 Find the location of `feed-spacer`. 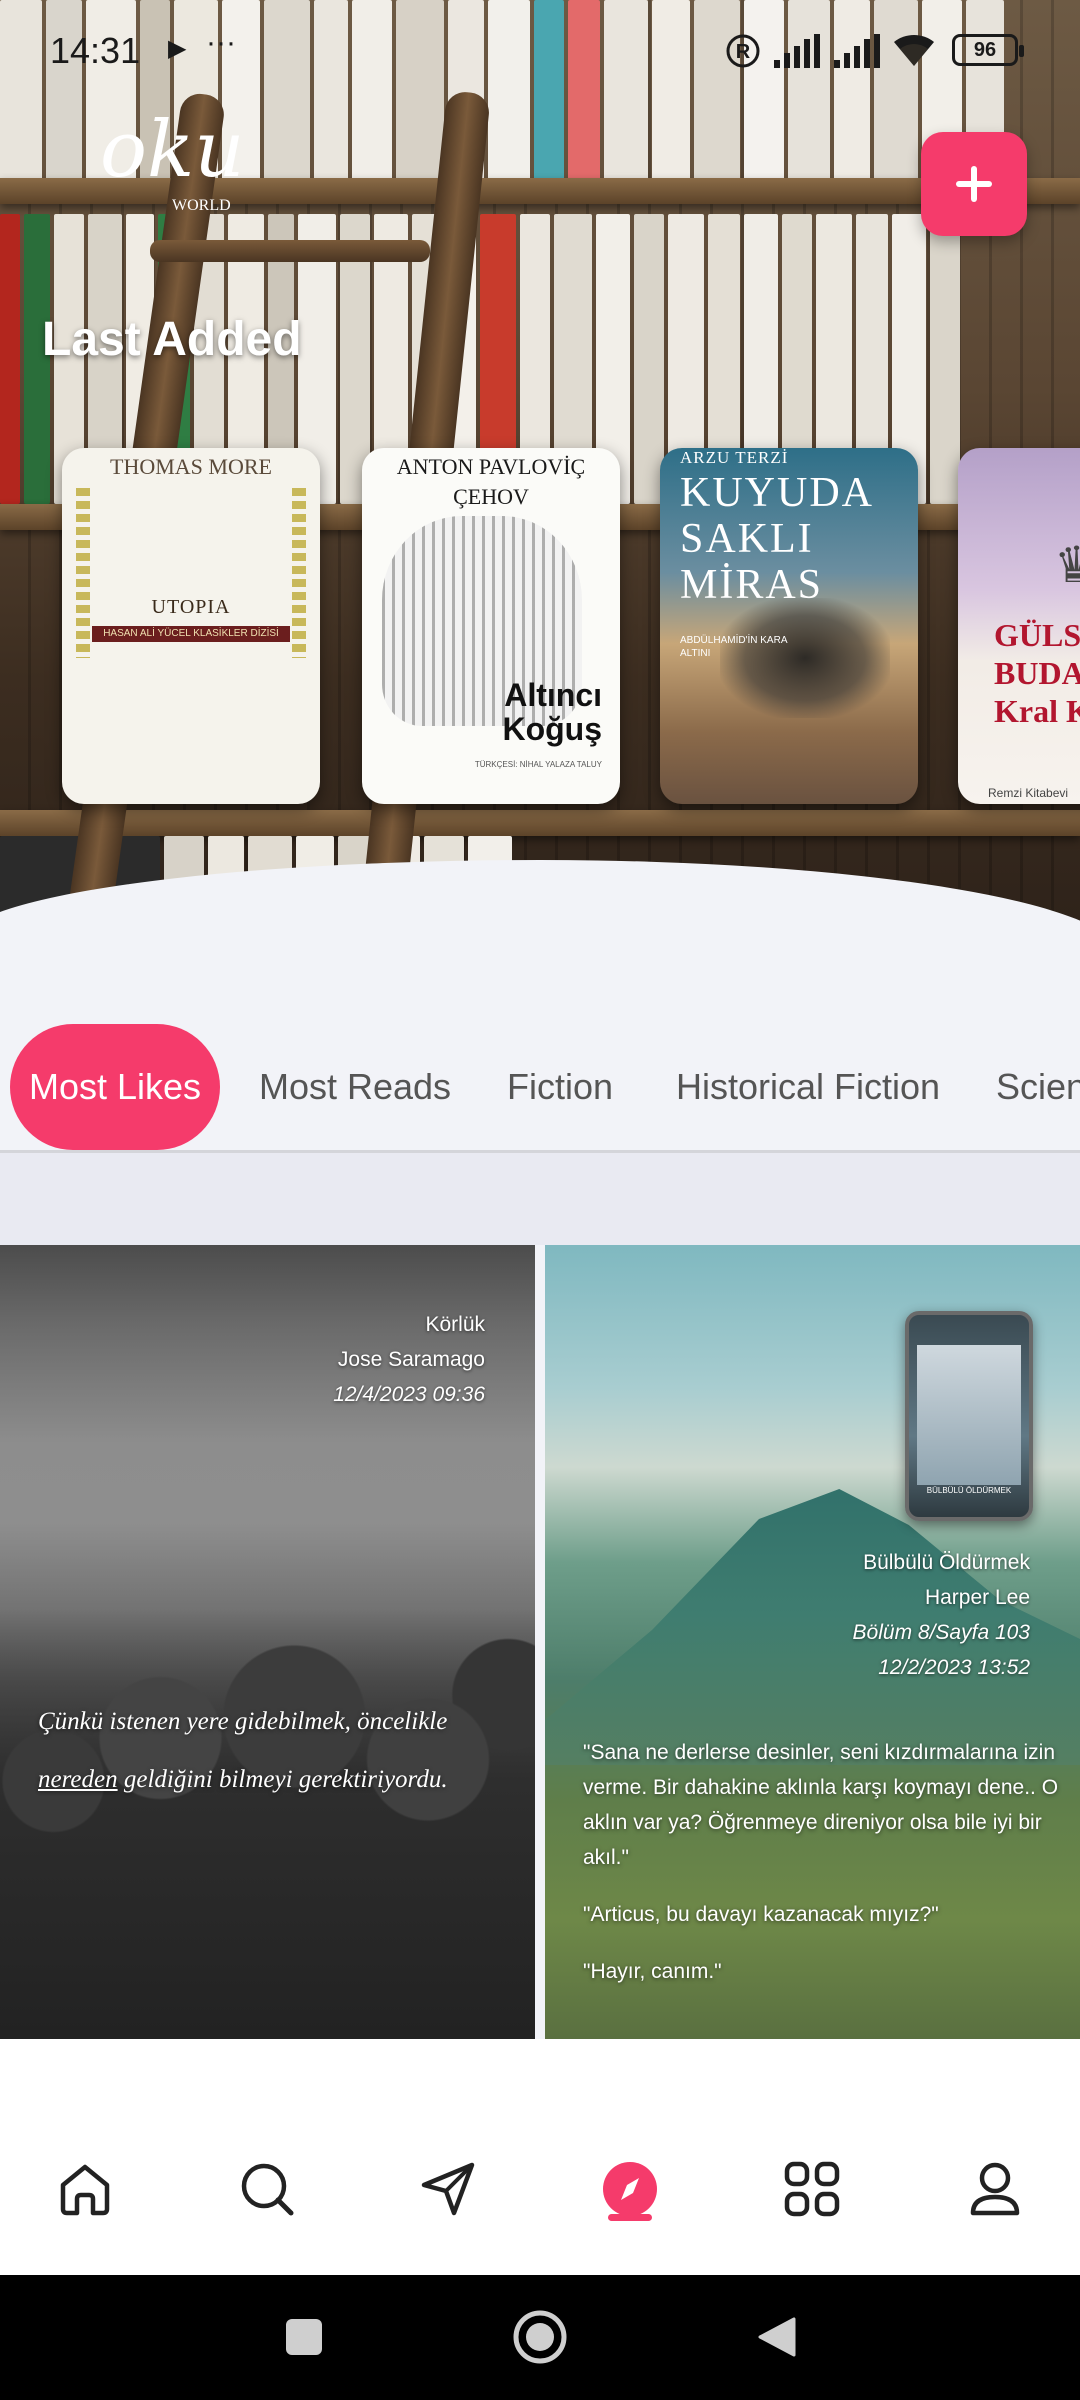

feed-spacer is located at coordinates (540, 1199).